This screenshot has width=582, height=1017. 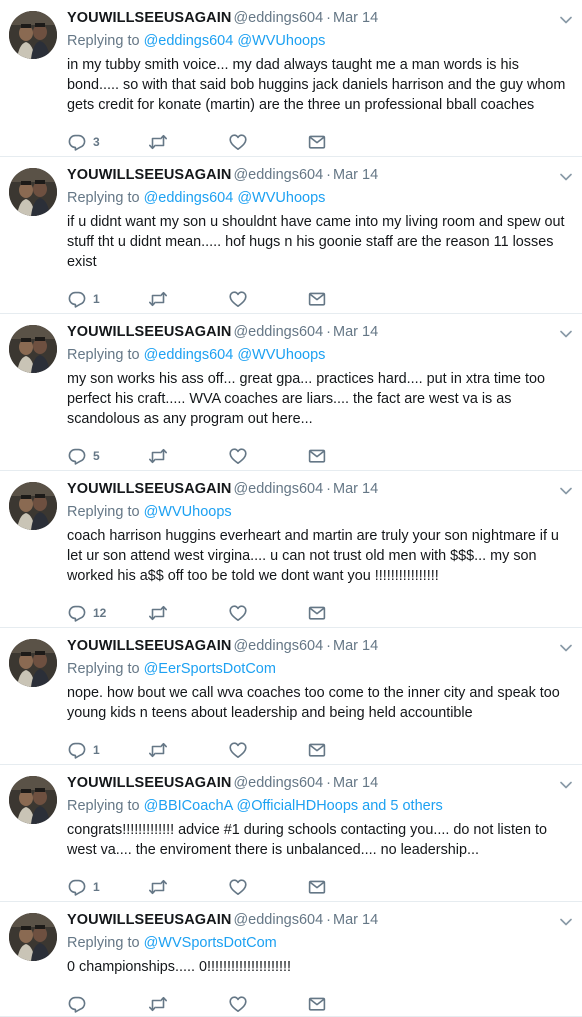 What do you see at coordinates (86, 456) in the screenshot?
I see `reply-button: 5` at bounding box center [86, 456].